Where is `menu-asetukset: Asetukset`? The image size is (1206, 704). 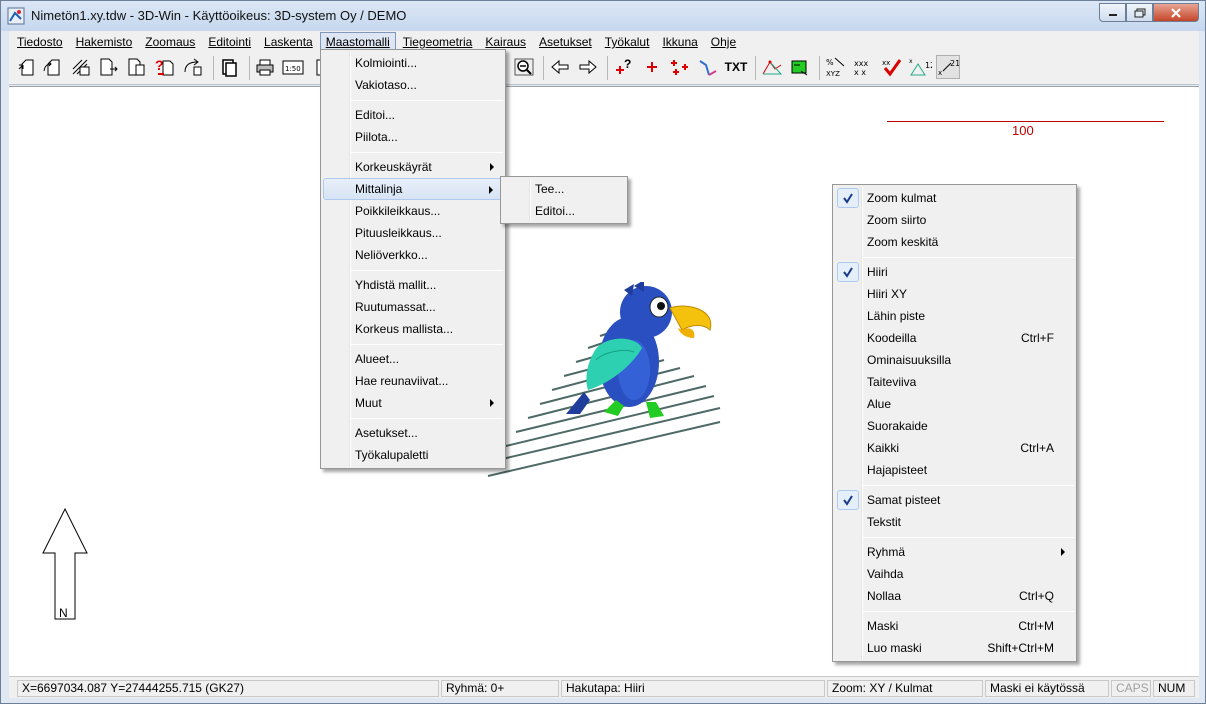 menu-asetukset: Asetukset is located at coordinates (565, 41).